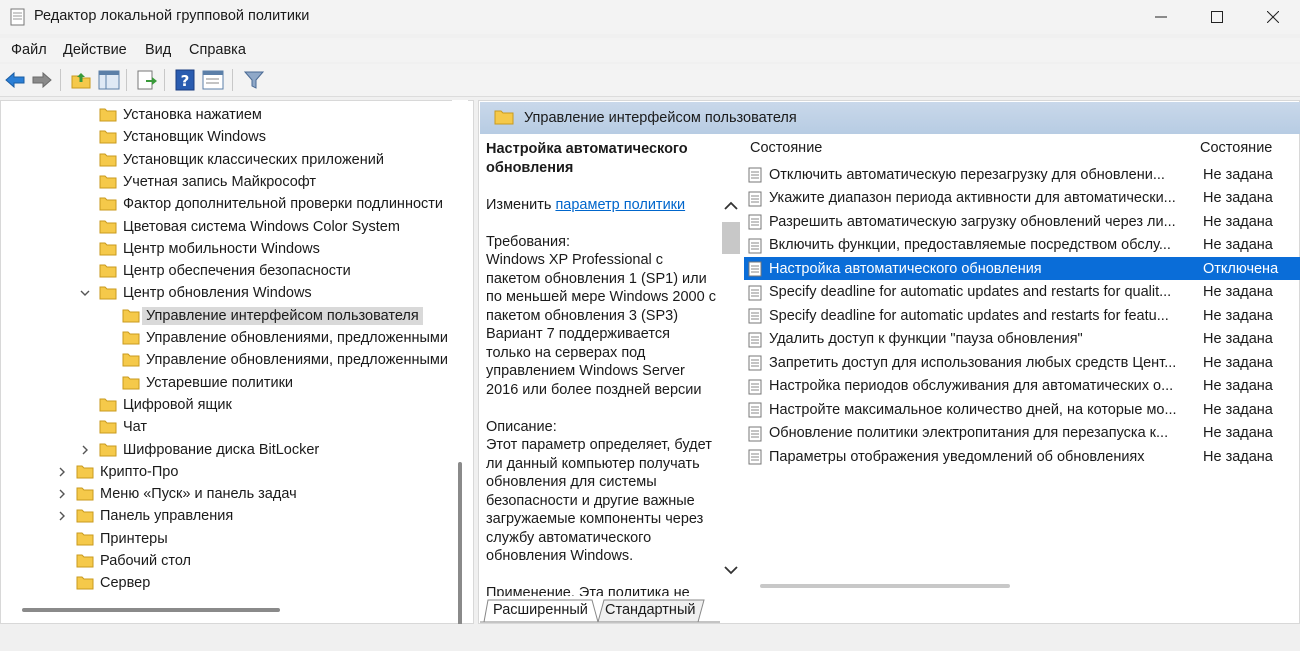 The height and width of the screenshot is (651, 1300). I want to click on edit-policy-line: Изменить параметр политики, so click(602, 205).